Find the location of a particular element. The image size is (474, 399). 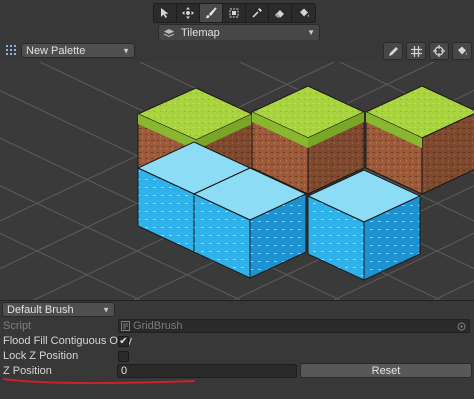

active-tilemap-dropdown: Tilemap ▼ is located at coordinates (239, 32).